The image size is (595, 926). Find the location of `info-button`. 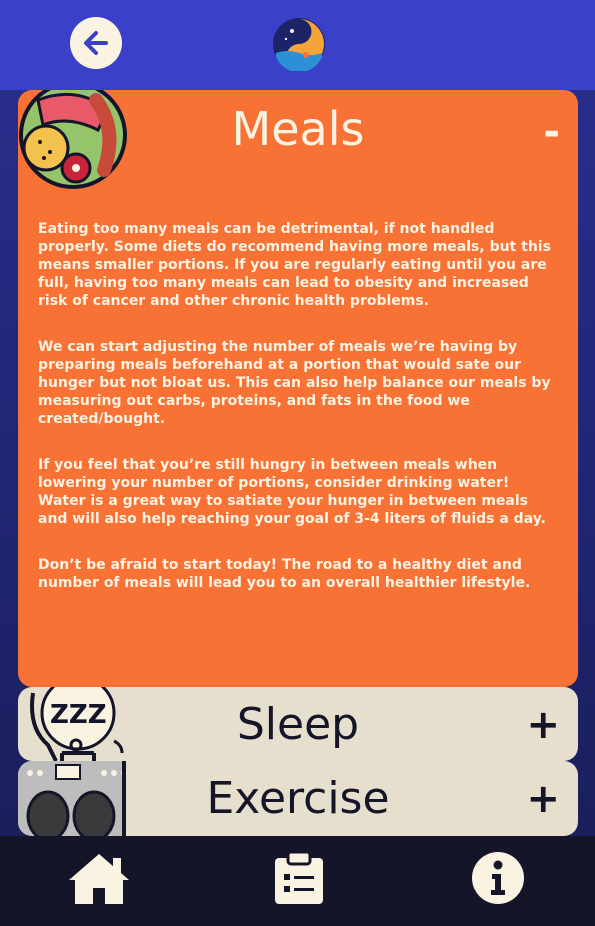

info-button is located at coordinates (502, 880).